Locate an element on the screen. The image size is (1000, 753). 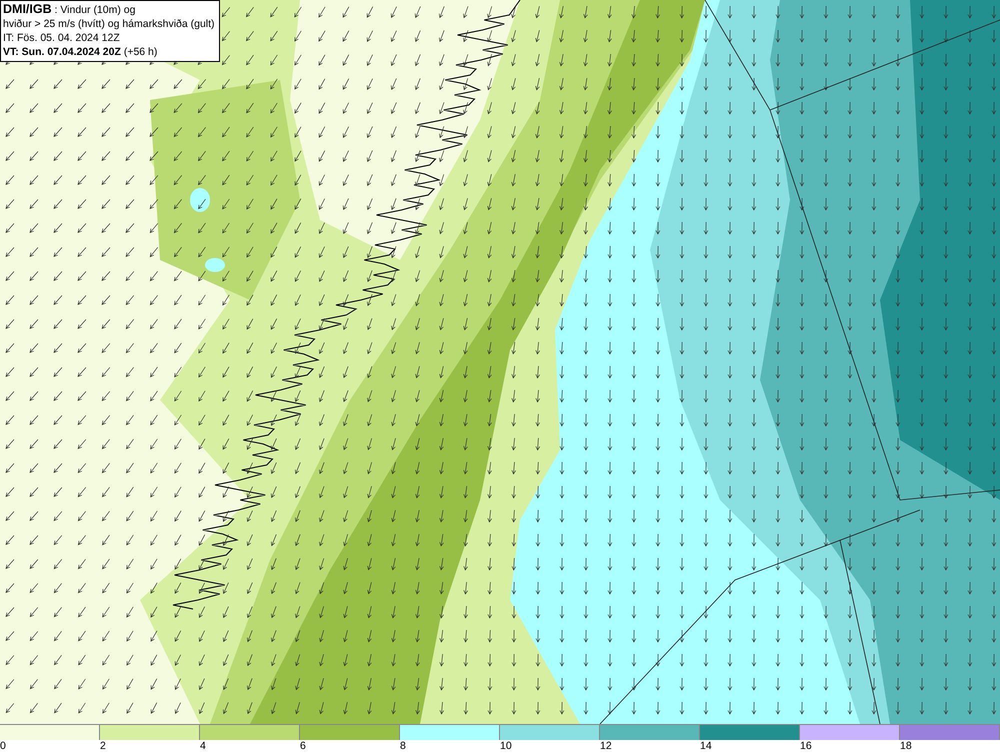
legend-label: 14 is located at coordinates (706, 746).